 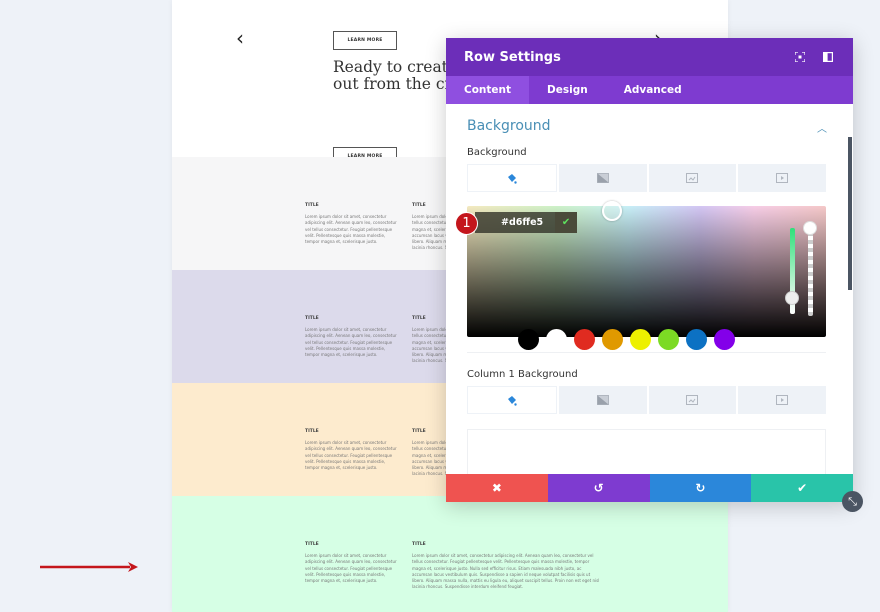 I want to click on cancel-button: ✖, so click(x=497, y=488).